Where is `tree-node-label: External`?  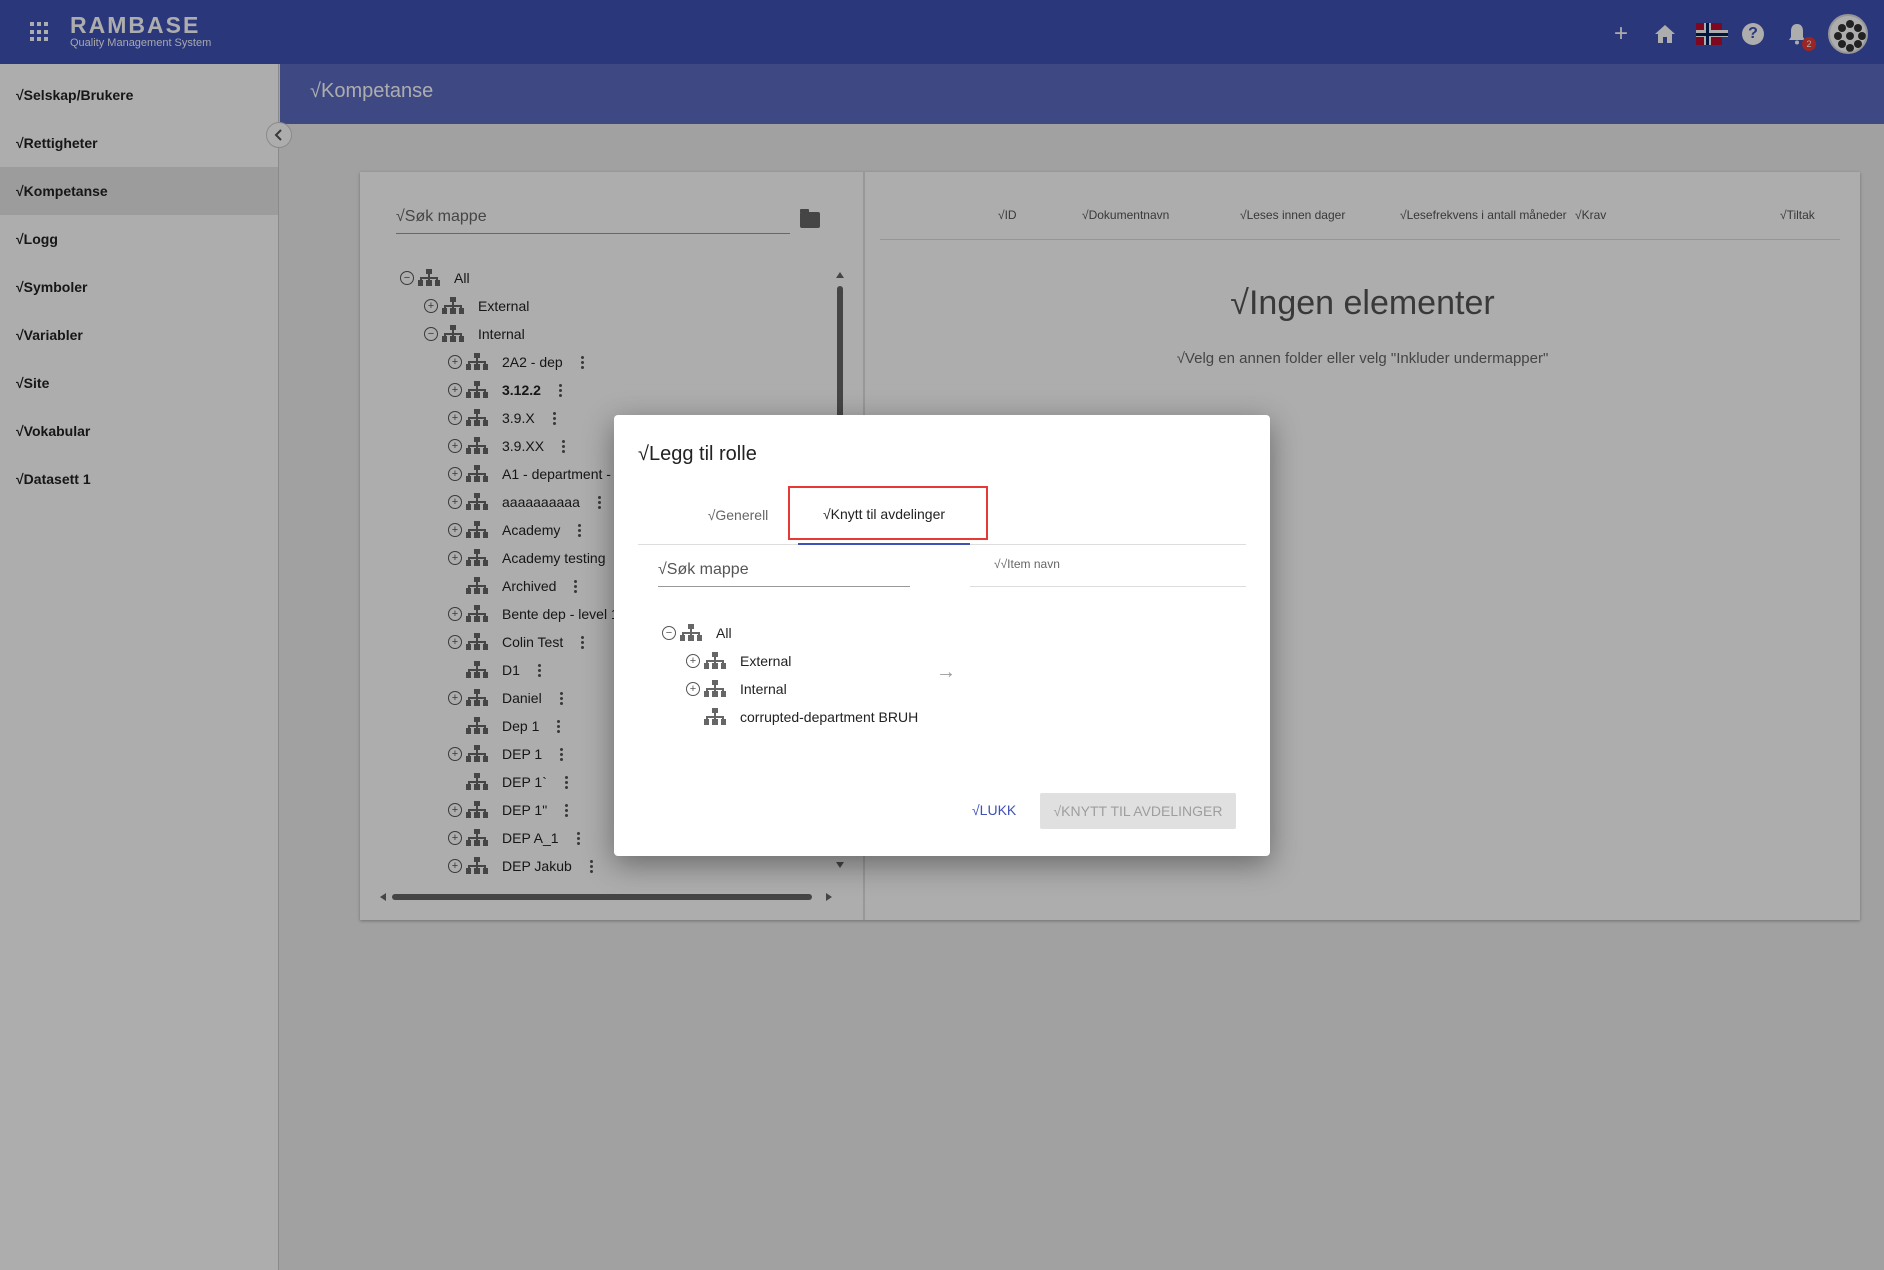
tree-node-label: External is located at coordinates (766, 661).